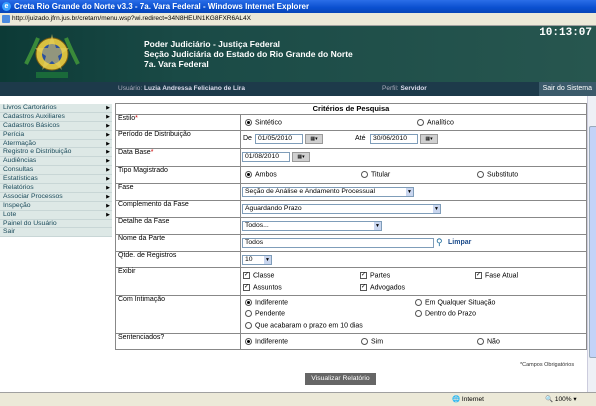 The image size is (596, 406). What do you see at coordinates (194, 88) in the screenshot?
I see `user-name: Luzia Andressa Feliciano de Lira` at bounding box center [194, 88].